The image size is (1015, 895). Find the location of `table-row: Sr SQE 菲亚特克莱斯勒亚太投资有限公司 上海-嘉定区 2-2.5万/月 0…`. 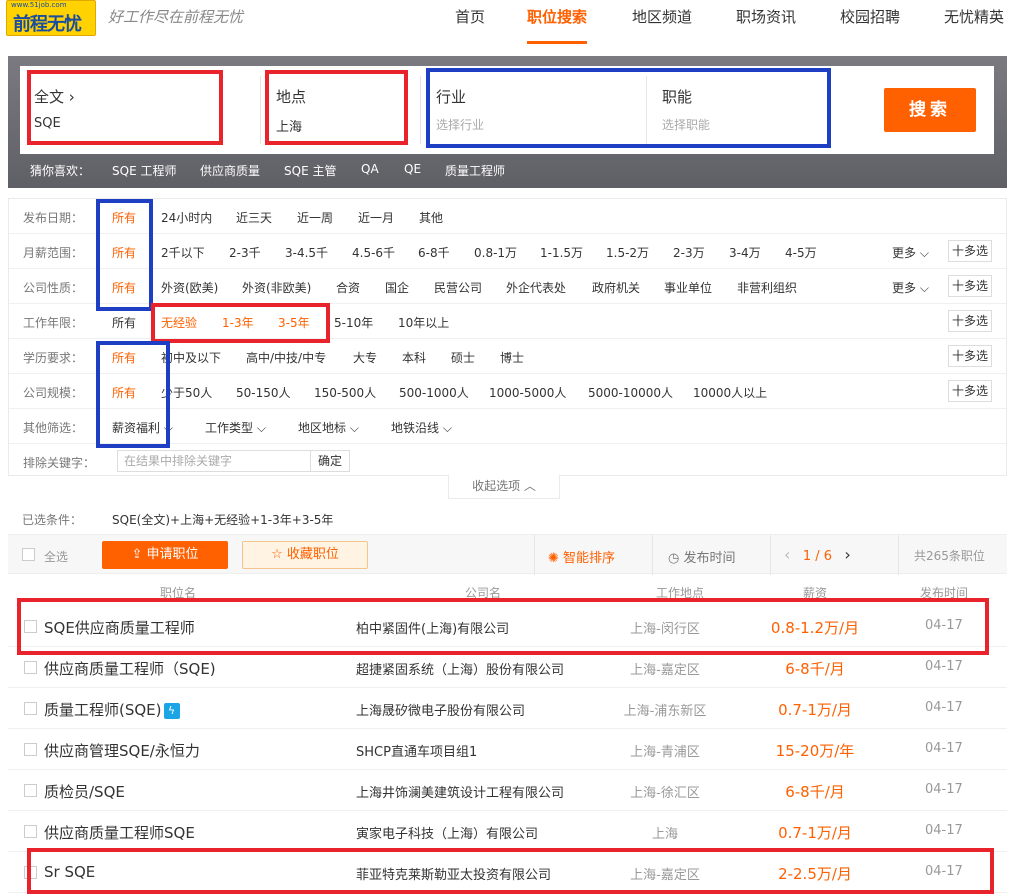

table-row: Sr SQE 菲亚特克莱斯勒亚太投资有限公司 上海-嘉定区 2-2.5万/月 0… is located at coordinates (507, 872).